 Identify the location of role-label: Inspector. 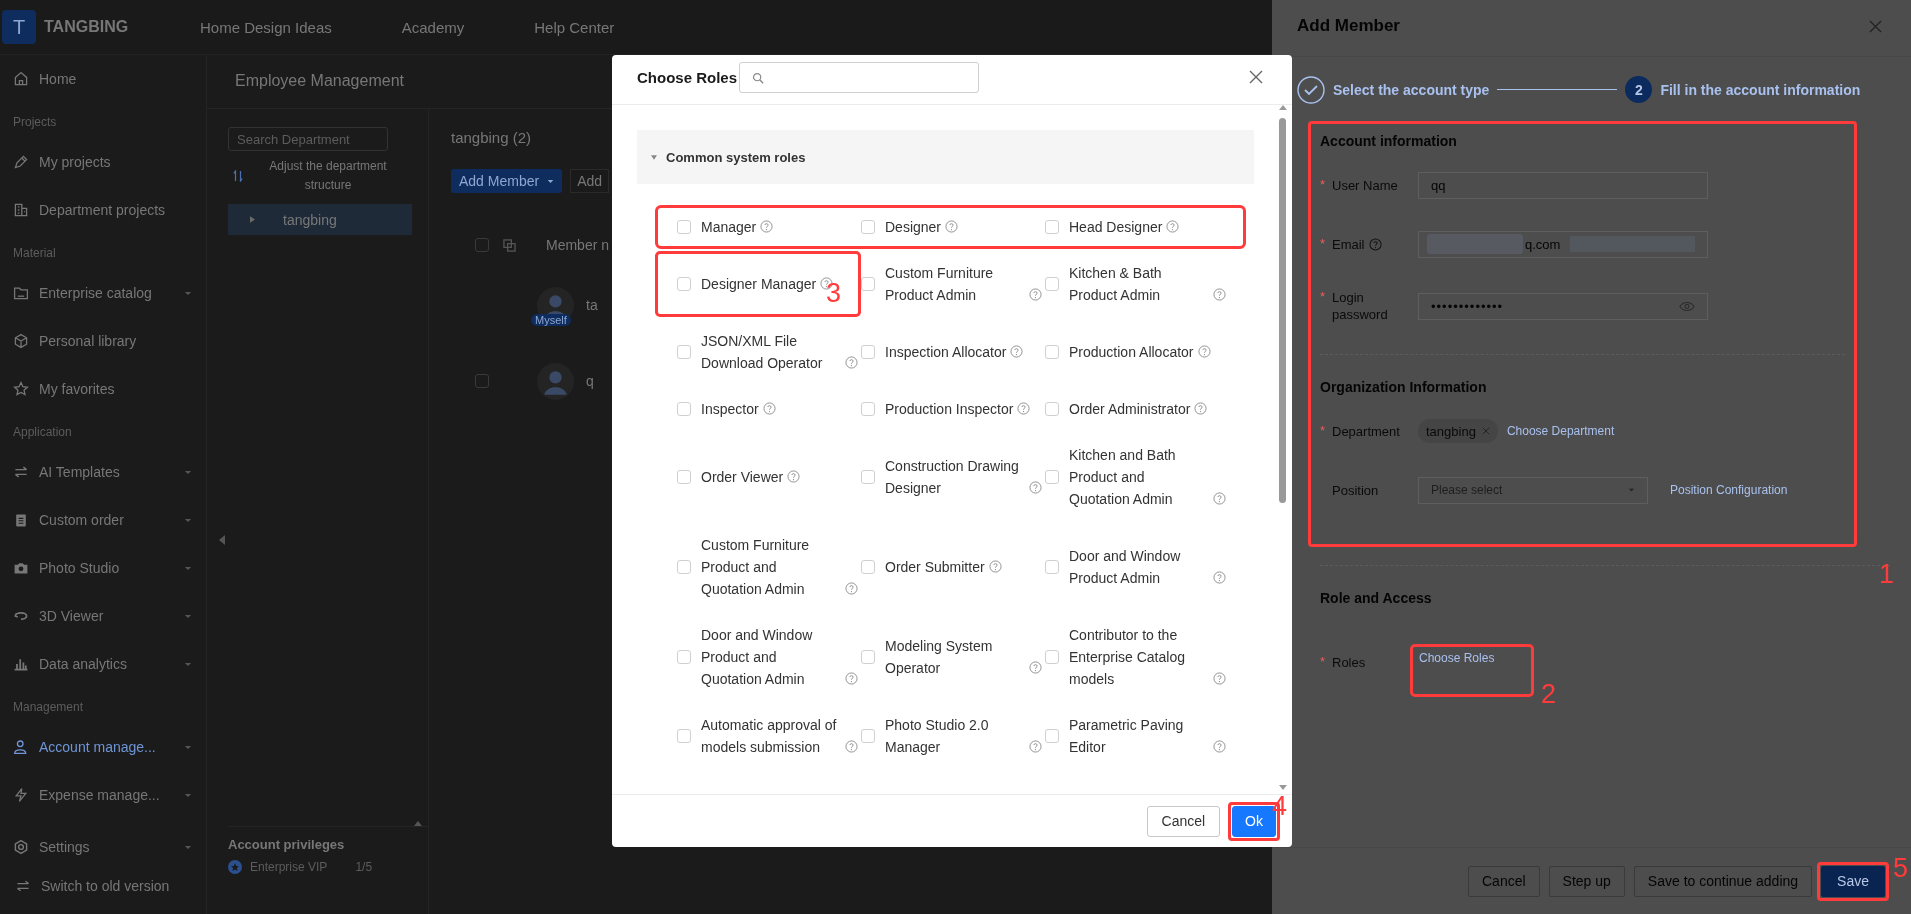
(730, 409).